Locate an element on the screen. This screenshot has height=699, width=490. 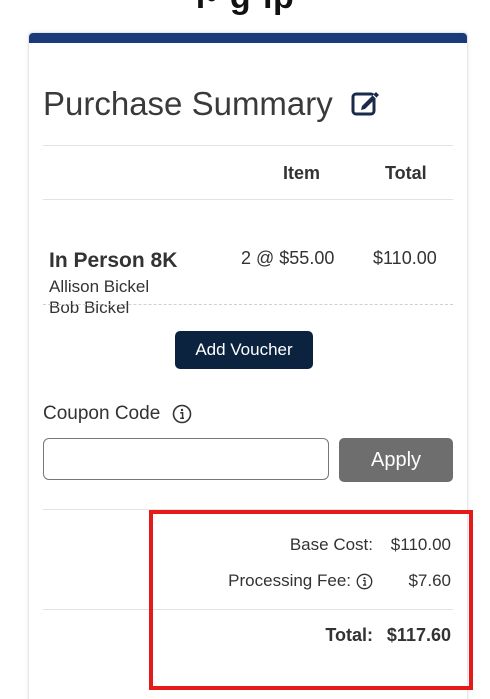
card-accent-bar is located at coordinates (248, 38).